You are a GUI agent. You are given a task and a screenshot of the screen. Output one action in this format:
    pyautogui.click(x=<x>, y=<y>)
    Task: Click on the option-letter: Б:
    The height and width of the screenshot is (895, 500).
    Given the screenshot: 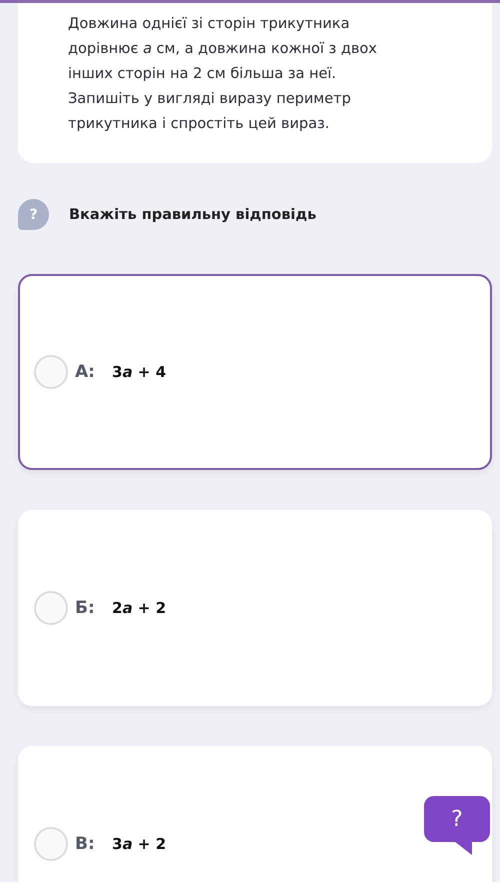 What is the action you would take?
    pyautogui.click(x=85, y=608)
    